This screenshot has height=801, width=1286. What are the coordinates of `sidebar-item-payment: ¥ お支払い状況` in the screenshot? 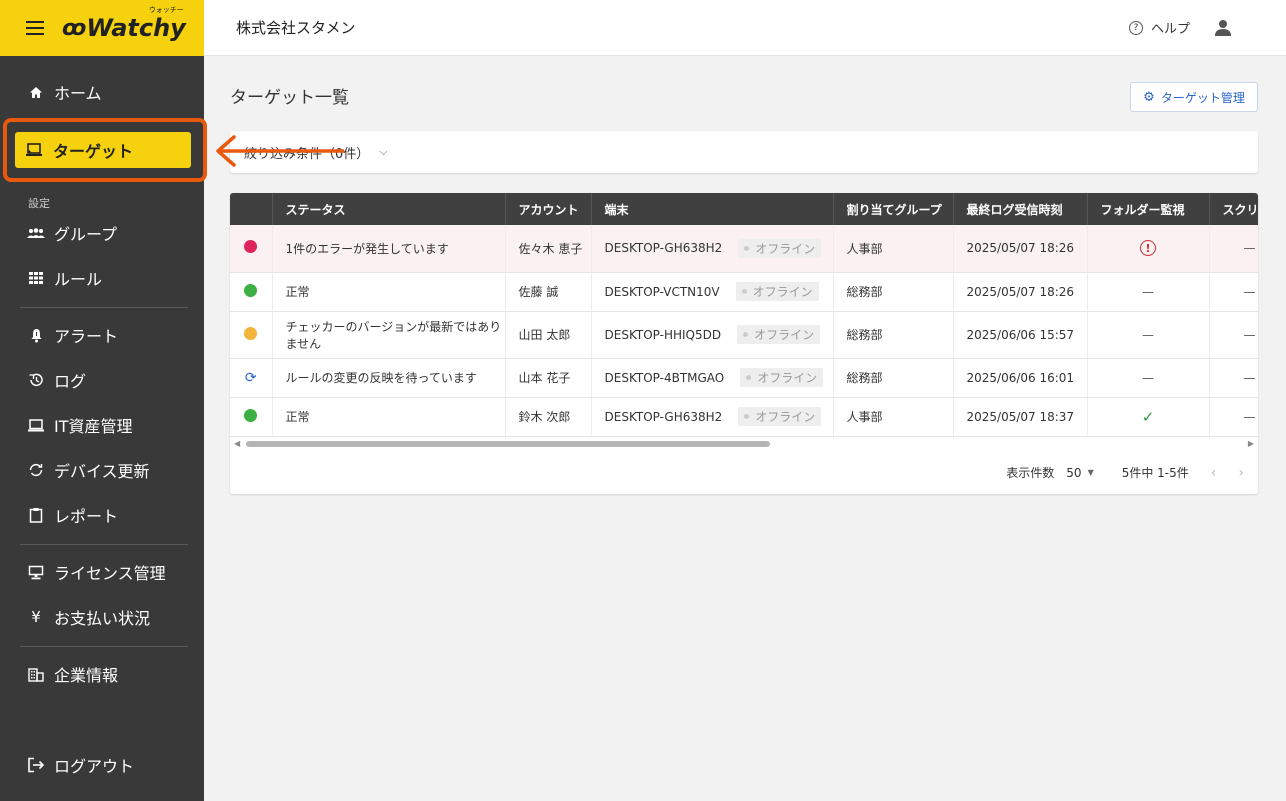 It's located at (102, 617).